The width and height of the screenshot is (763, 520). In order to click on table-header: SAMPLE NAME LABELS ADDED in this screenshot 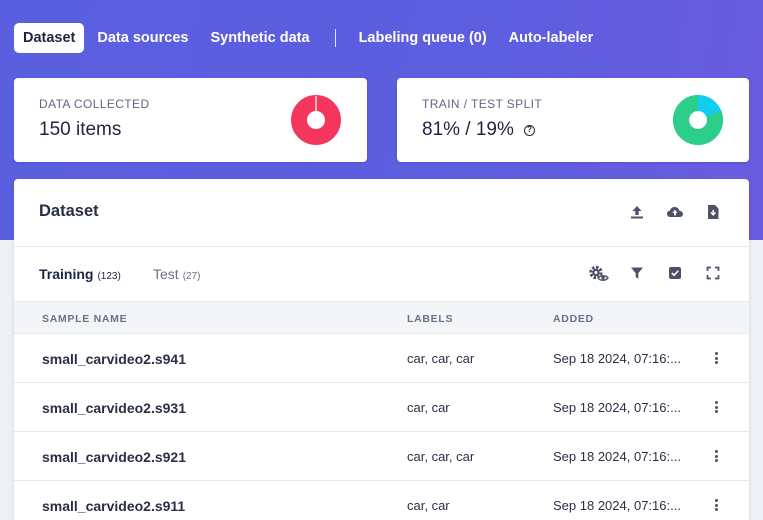, I will do `click(381, 317)`.